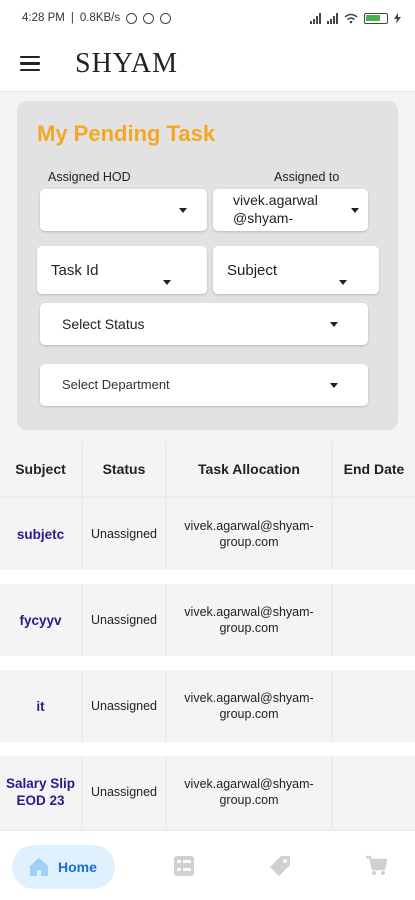 The height and width of the screenshot is (900, 415). What do you see at coordinates (376, 18) in the screenshot?
I see `battery-icon` at bounding box center [376, 18].